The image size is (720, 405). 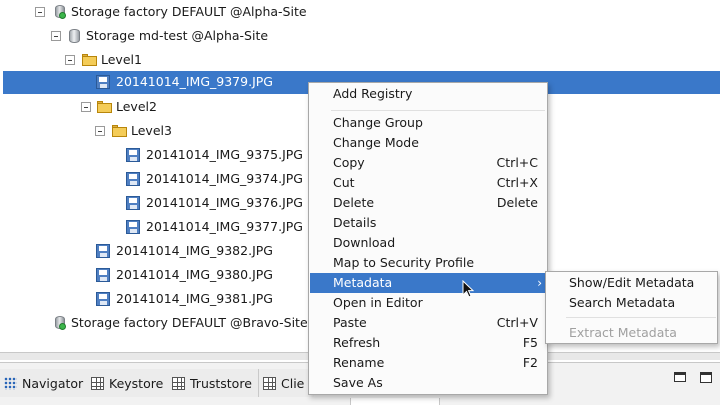 What do you see at coordinates (359, 362) in the screenshot?
I see `menu-item-label: Rename` at bounding box center [359, 362].